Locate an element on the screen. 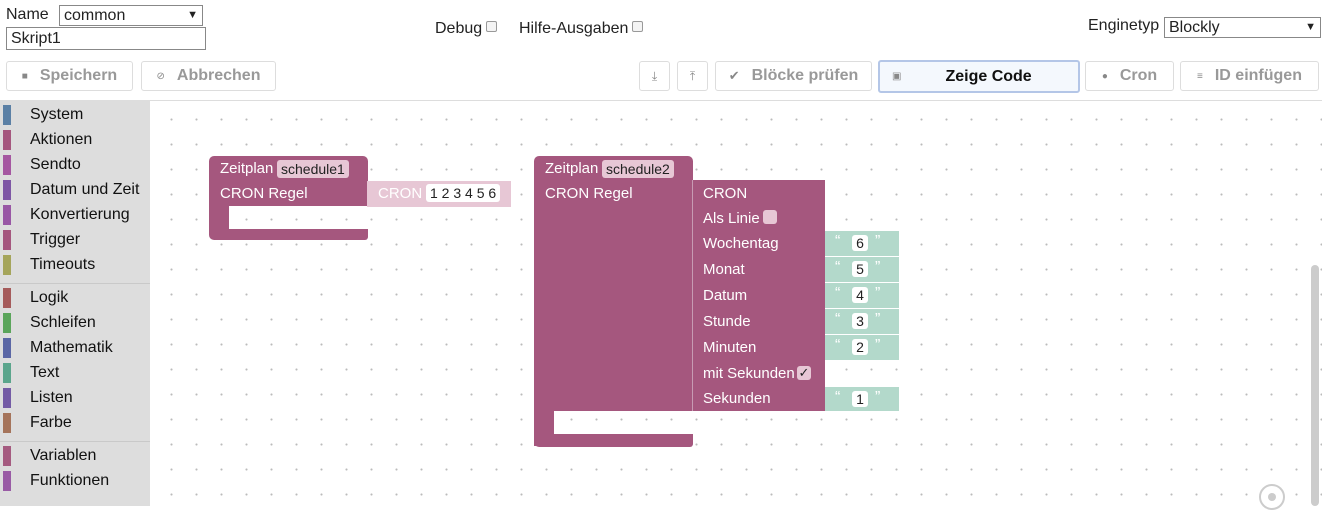 The image size is (1322, 510). category-trigger: Trigger is located at coordinates (40, 240).